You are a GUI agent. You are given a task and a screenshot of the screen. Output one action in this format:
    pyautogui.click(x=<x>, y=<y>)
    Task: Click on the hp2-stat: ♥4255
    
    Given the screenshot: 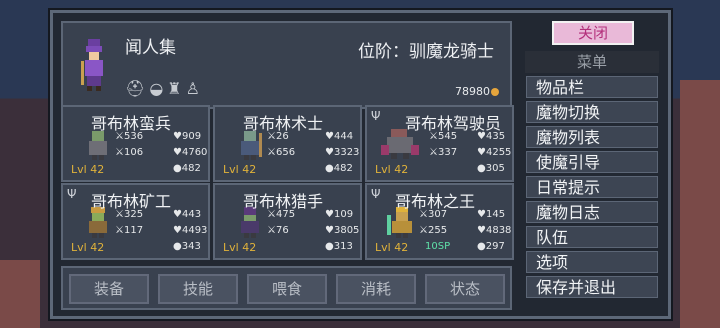 What is the action you would take?
    pyautogui.click(x=494, y=152)
    